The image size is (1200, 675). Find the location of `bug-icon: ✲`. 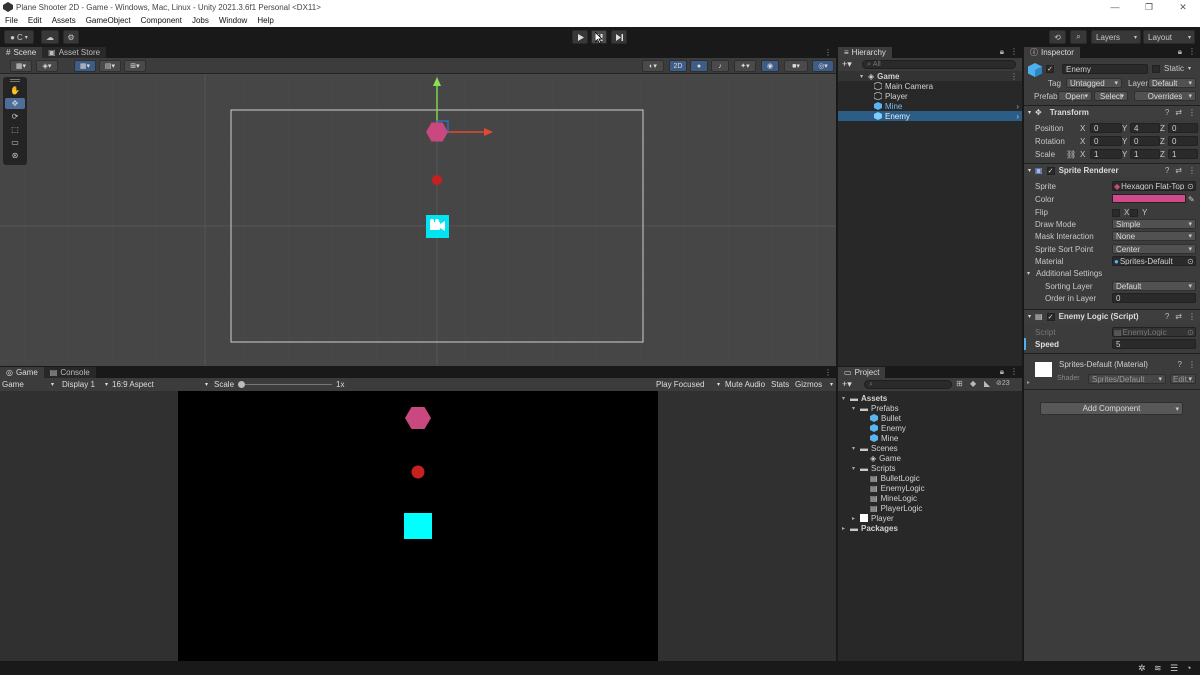

bug-icon: ✲ is located at coordinates (1142, 668).